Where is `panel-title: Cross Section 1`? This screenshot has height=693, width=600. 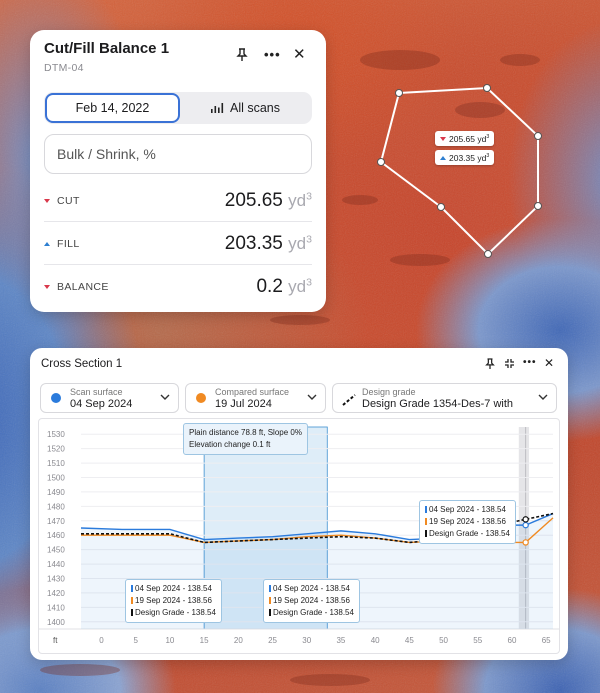 panel-title: Cross Section 1 is located at coordinates (82, 364).